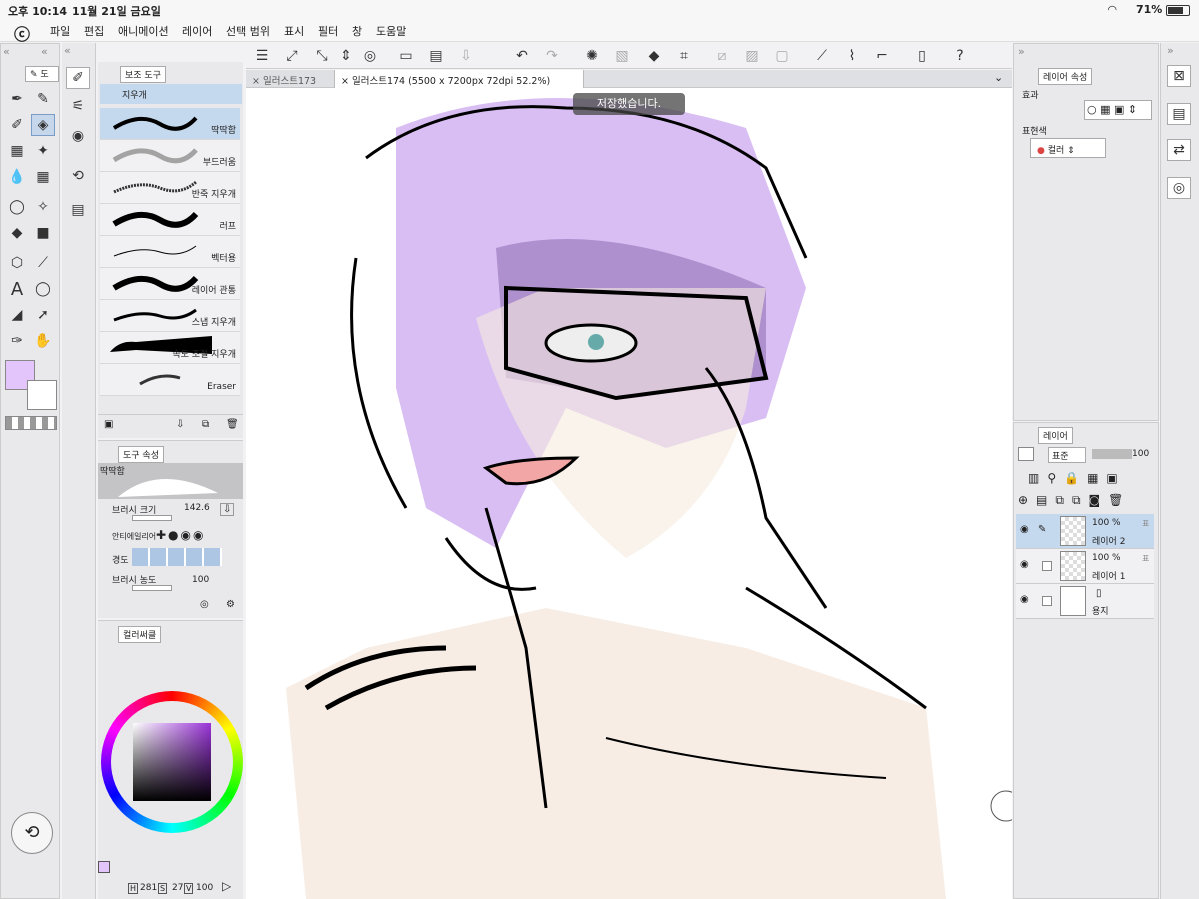 The width and height of the screenshot is (1199, 899). What do you see at coordinates (782, 56) in the screenshot?
I see `selection-frame-icon: ▢` at bounding box center [782, 56].